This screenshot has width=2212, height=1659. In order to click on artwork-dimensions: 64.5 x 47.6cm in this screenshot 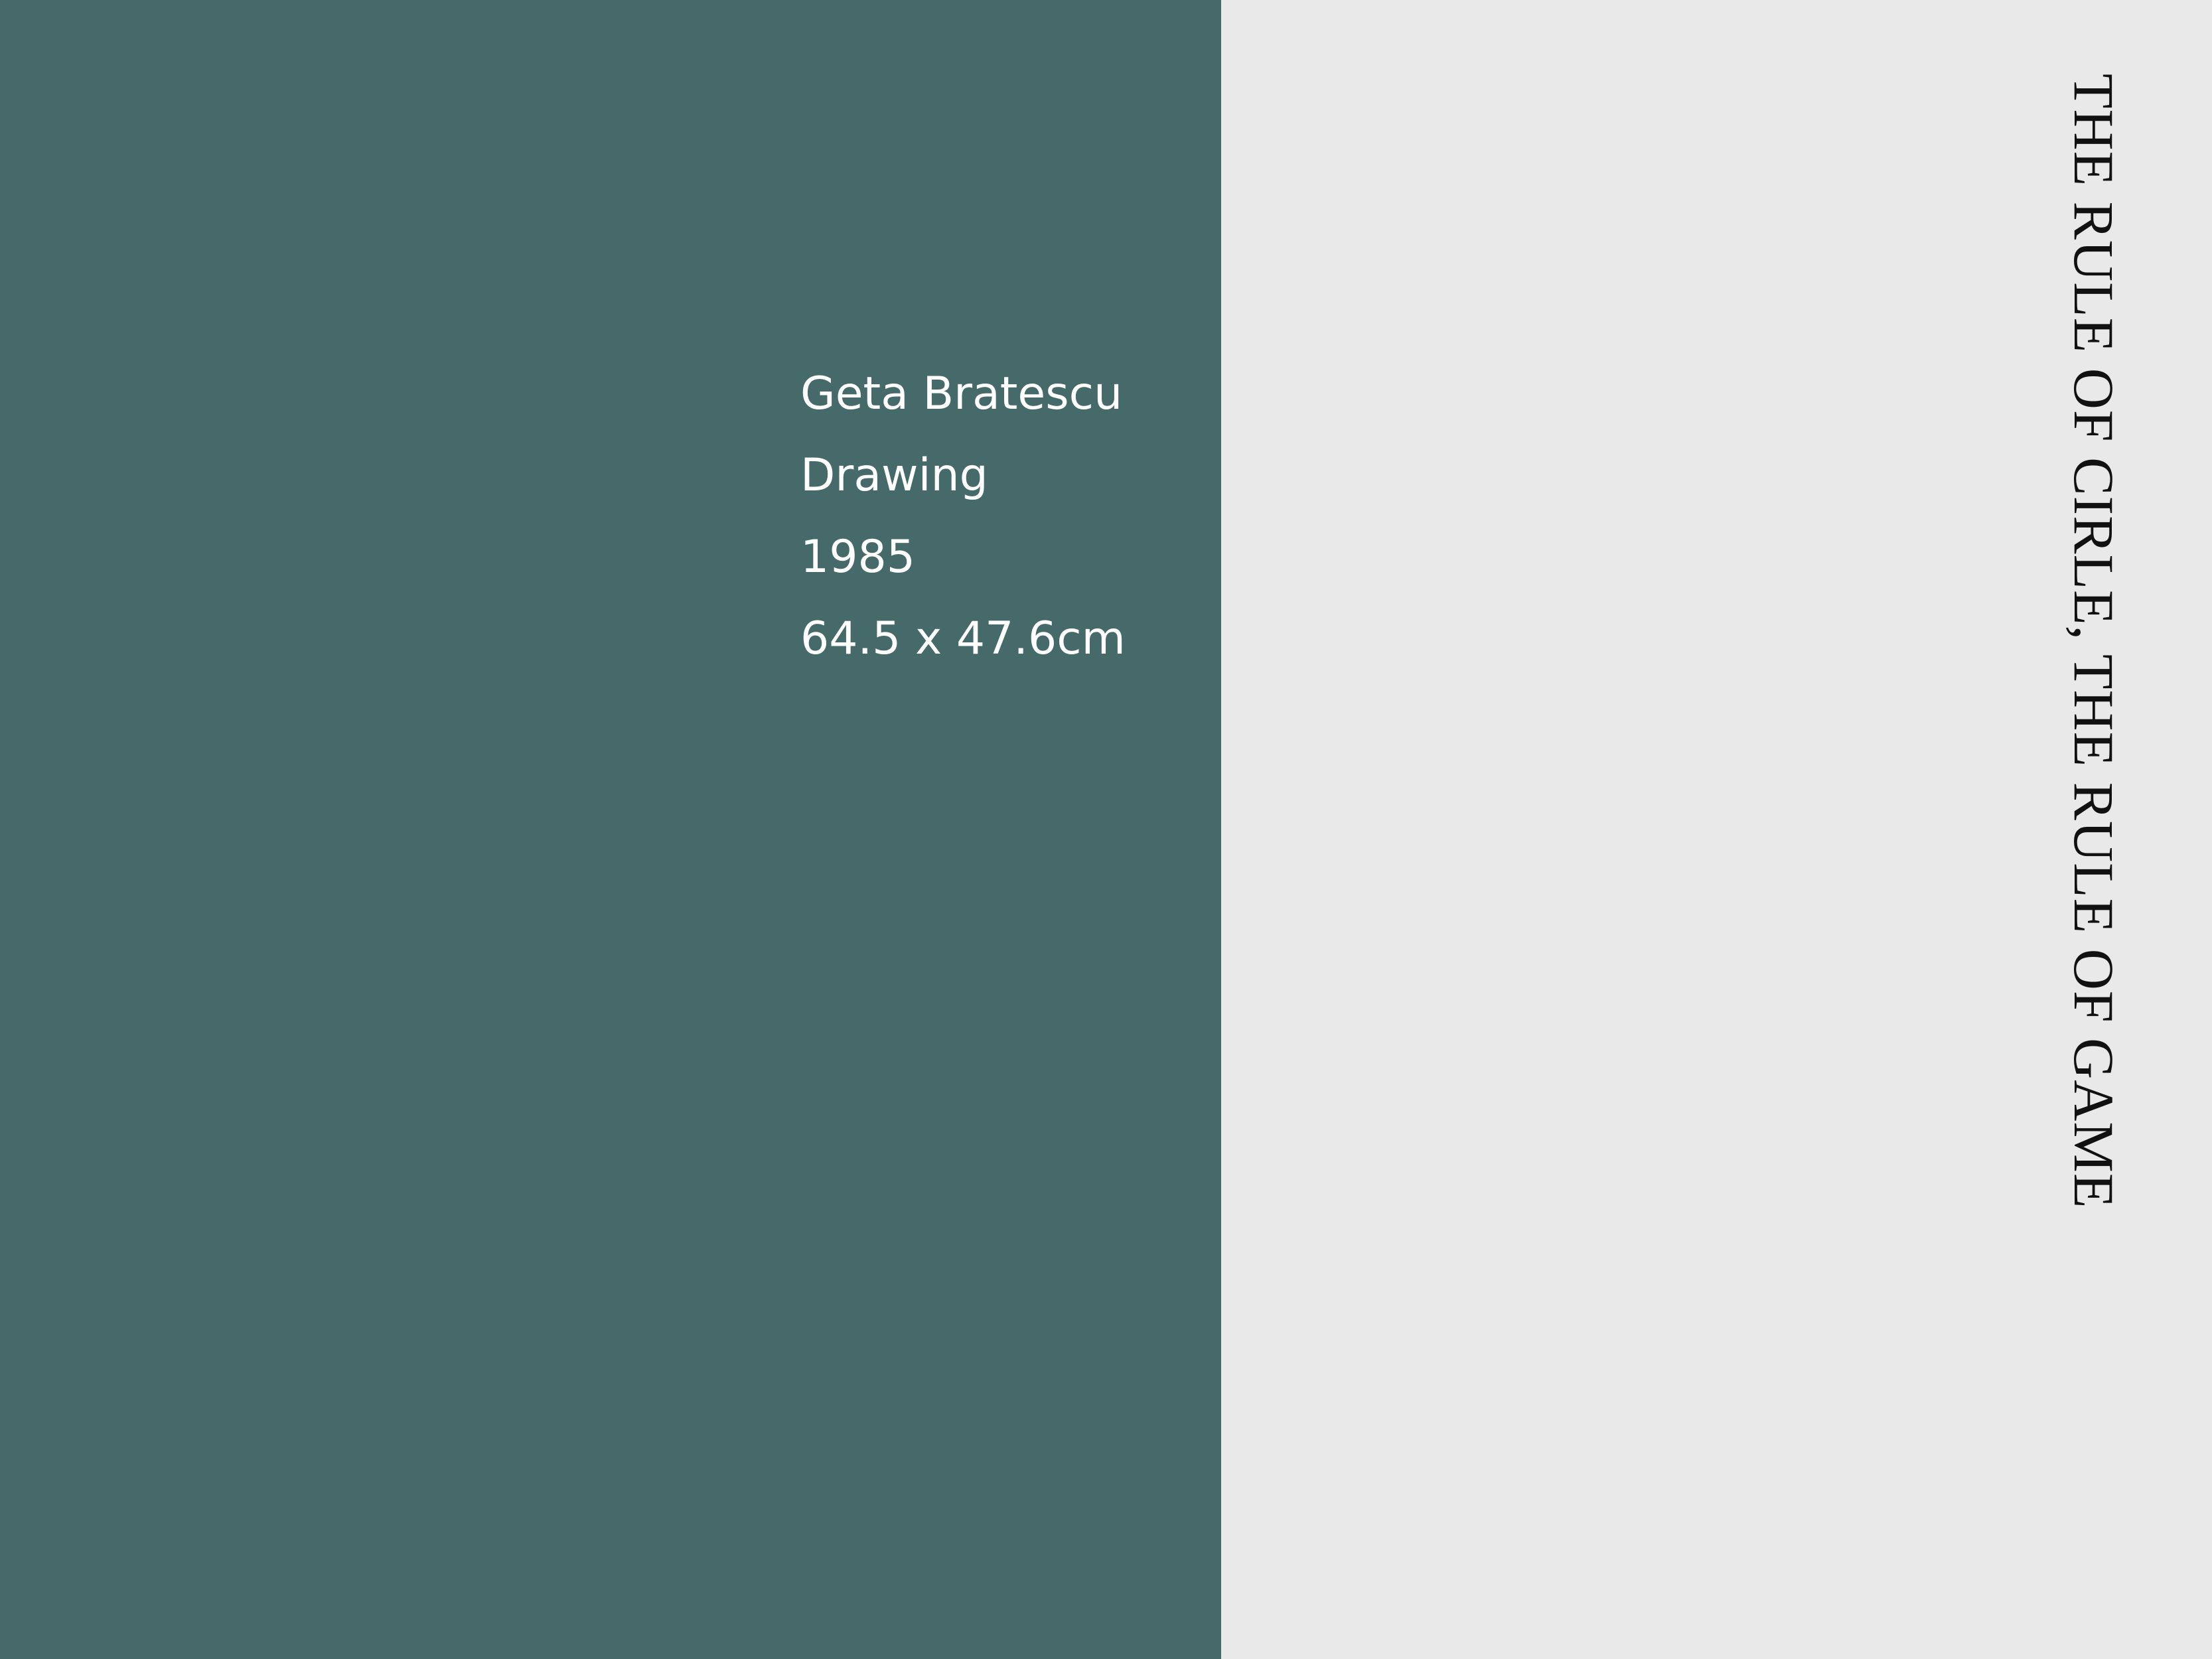, I will do `click(963, 639)`.